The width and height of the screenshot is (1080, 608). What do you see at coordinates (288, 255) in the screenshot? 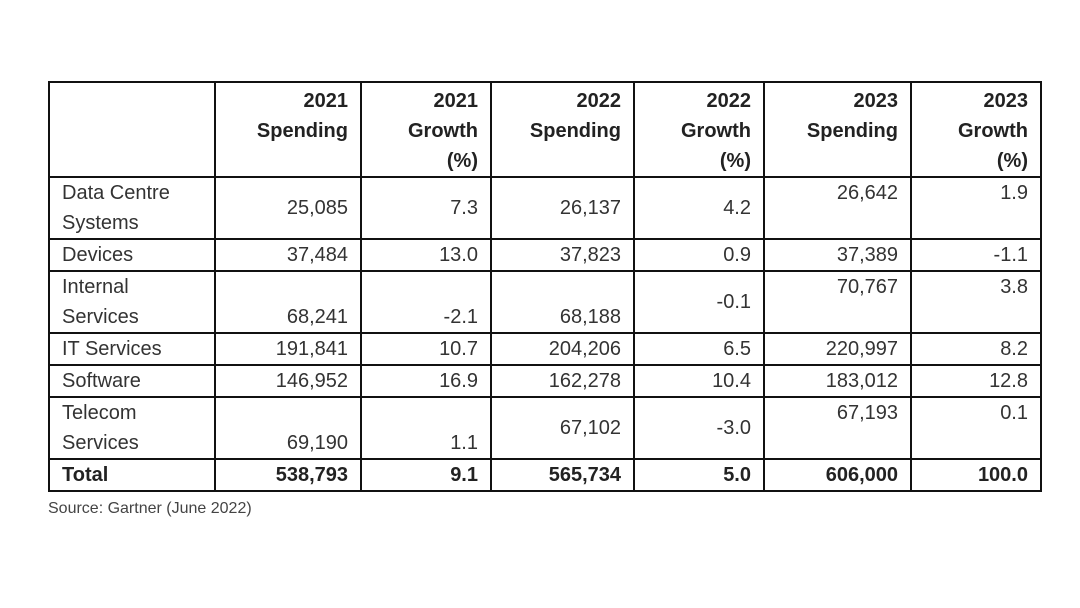
I see `cell-2021-spending: 37,484` at bounding box center [288, 255].